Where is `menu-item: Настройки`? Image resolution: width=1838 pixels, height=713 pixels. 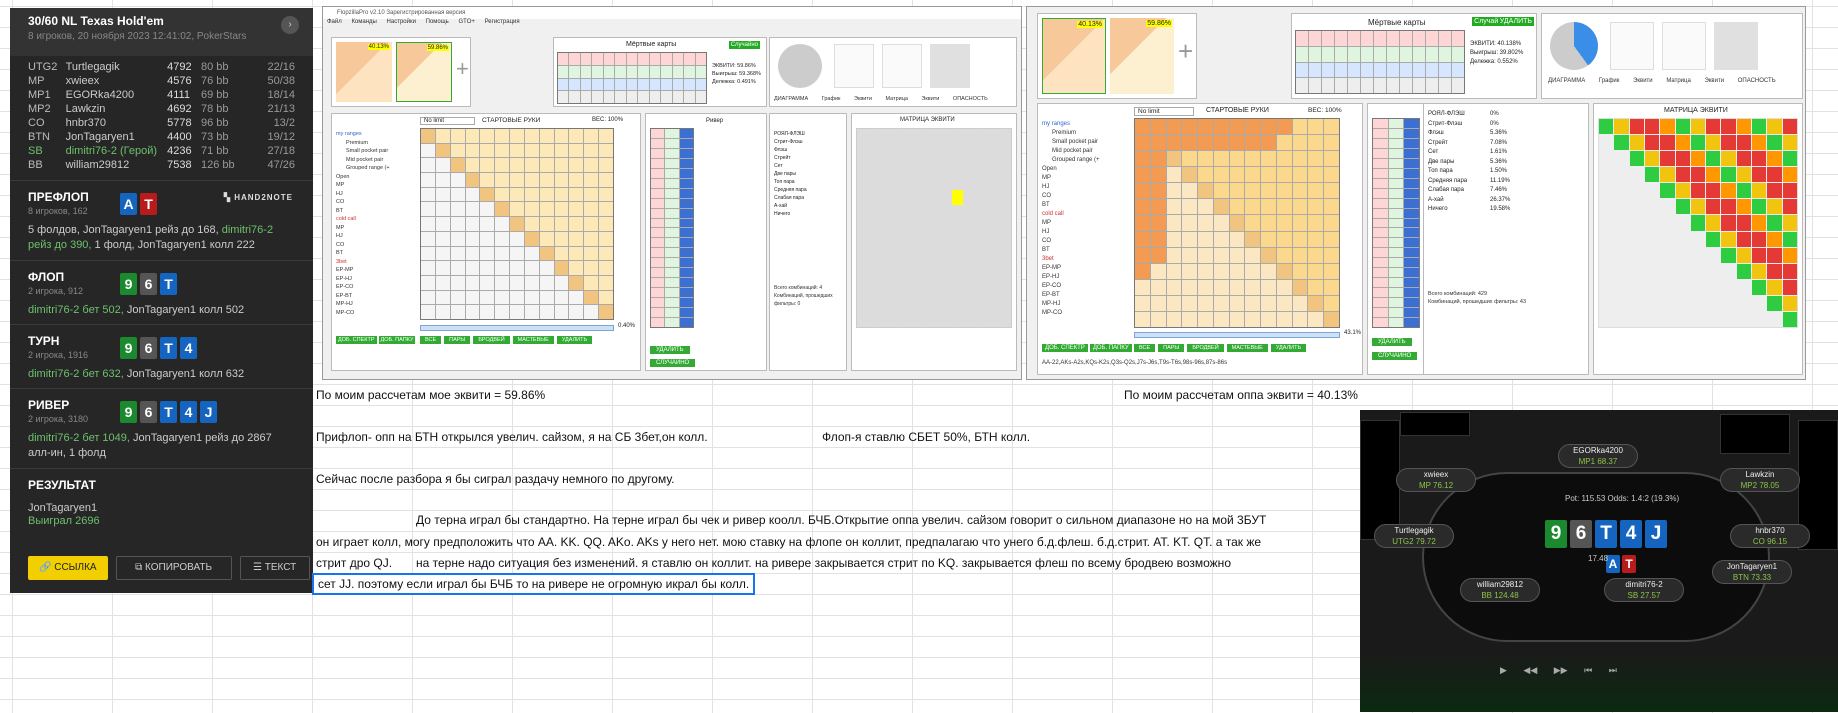
menu-item: Настройки is located at coordinates (401, 22).